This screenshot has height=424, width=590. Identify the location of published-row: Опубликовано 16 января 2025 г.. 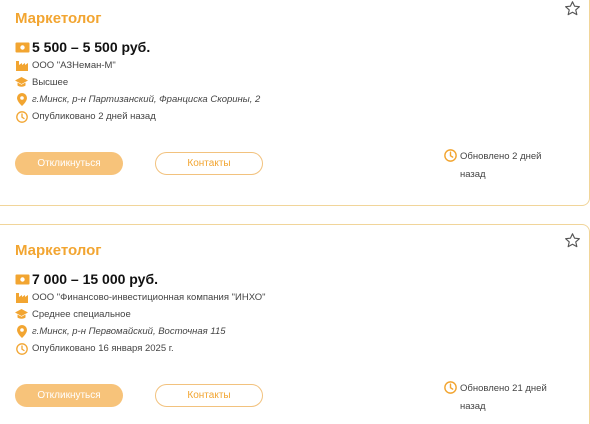
(94, 348).